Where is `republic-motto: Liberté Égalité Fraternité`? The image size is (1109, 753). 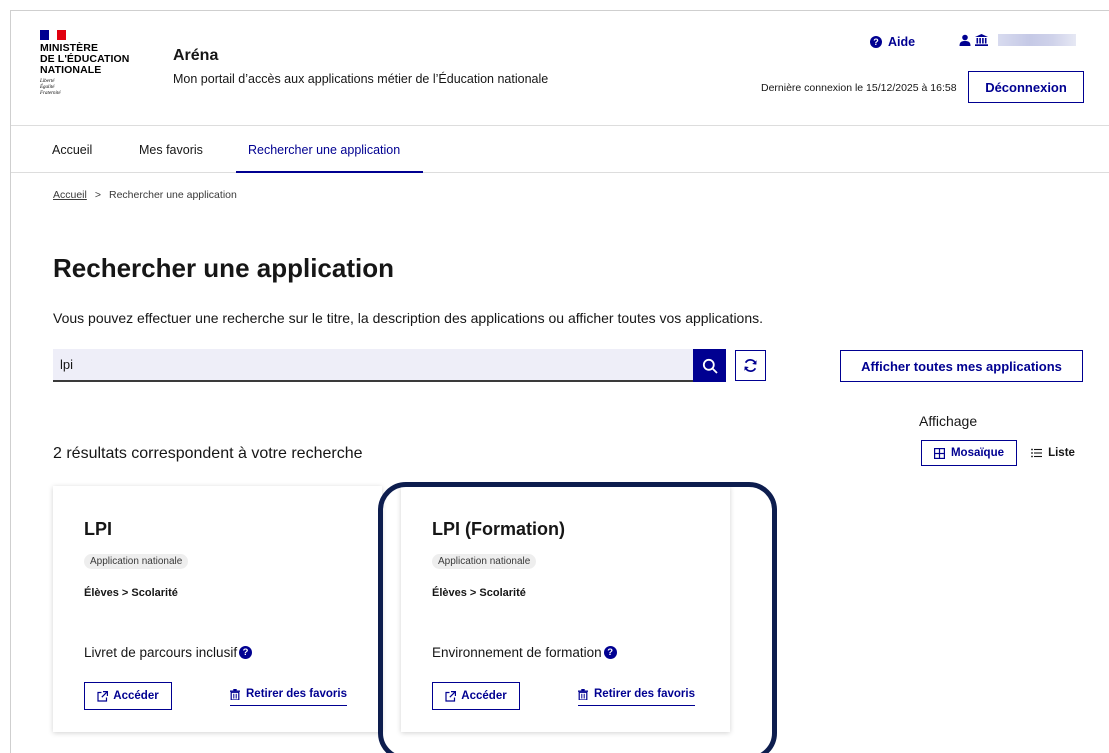 republic-motto: Liberté Égalité Fraternité is located at coordinates (90, 88).